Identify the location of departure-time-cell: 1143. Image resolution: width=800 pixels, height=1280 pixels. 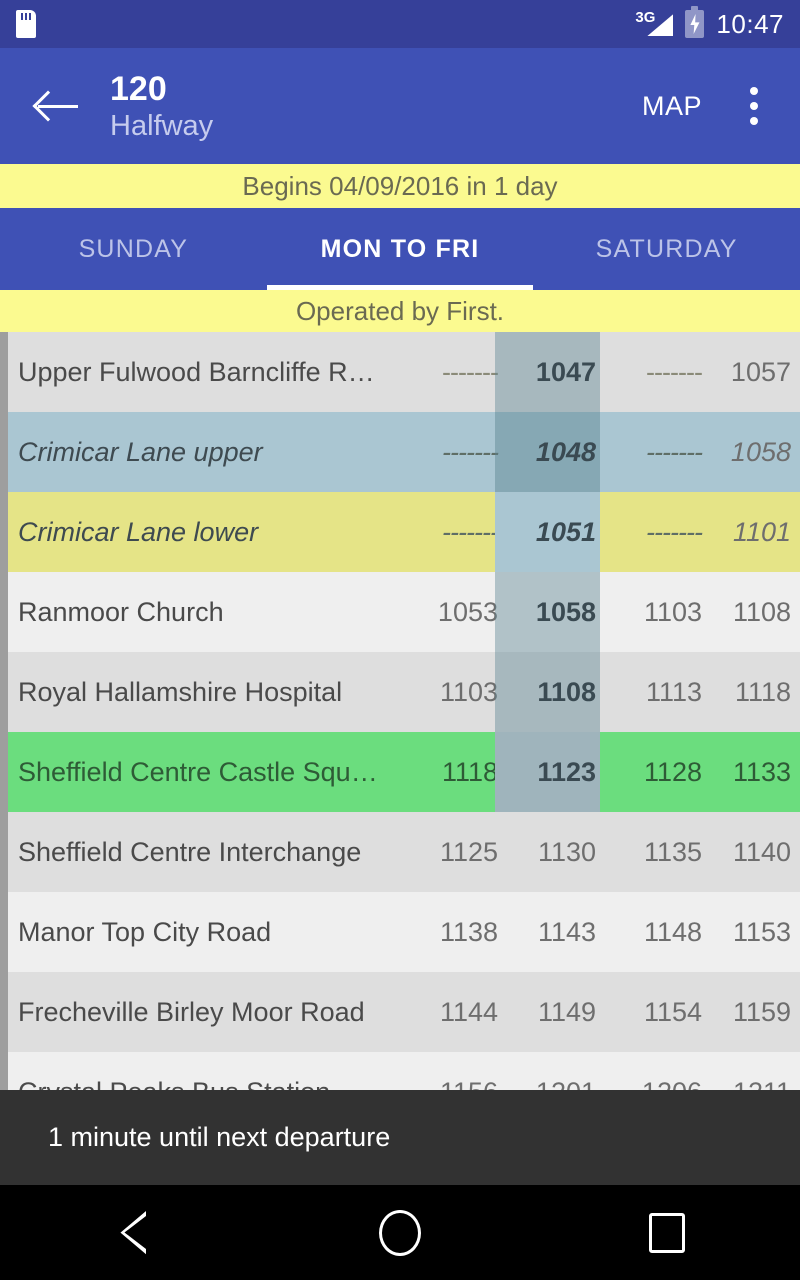
(566, 931).